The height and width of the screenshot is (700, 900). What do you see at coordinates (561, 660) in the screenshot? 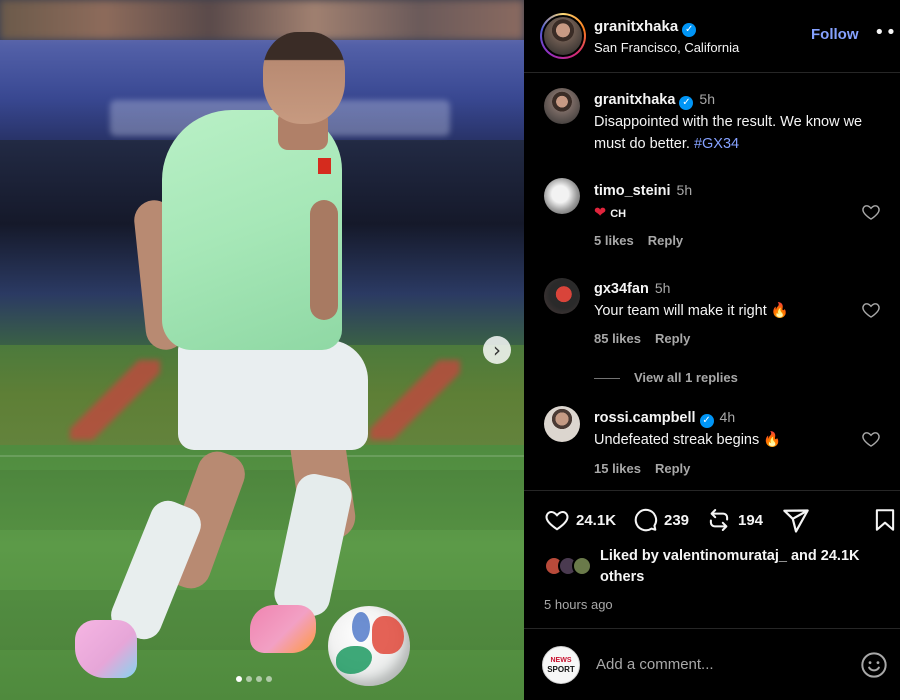
I see `avatar-logo-text: NEWS` at bounding box center [561, 660].